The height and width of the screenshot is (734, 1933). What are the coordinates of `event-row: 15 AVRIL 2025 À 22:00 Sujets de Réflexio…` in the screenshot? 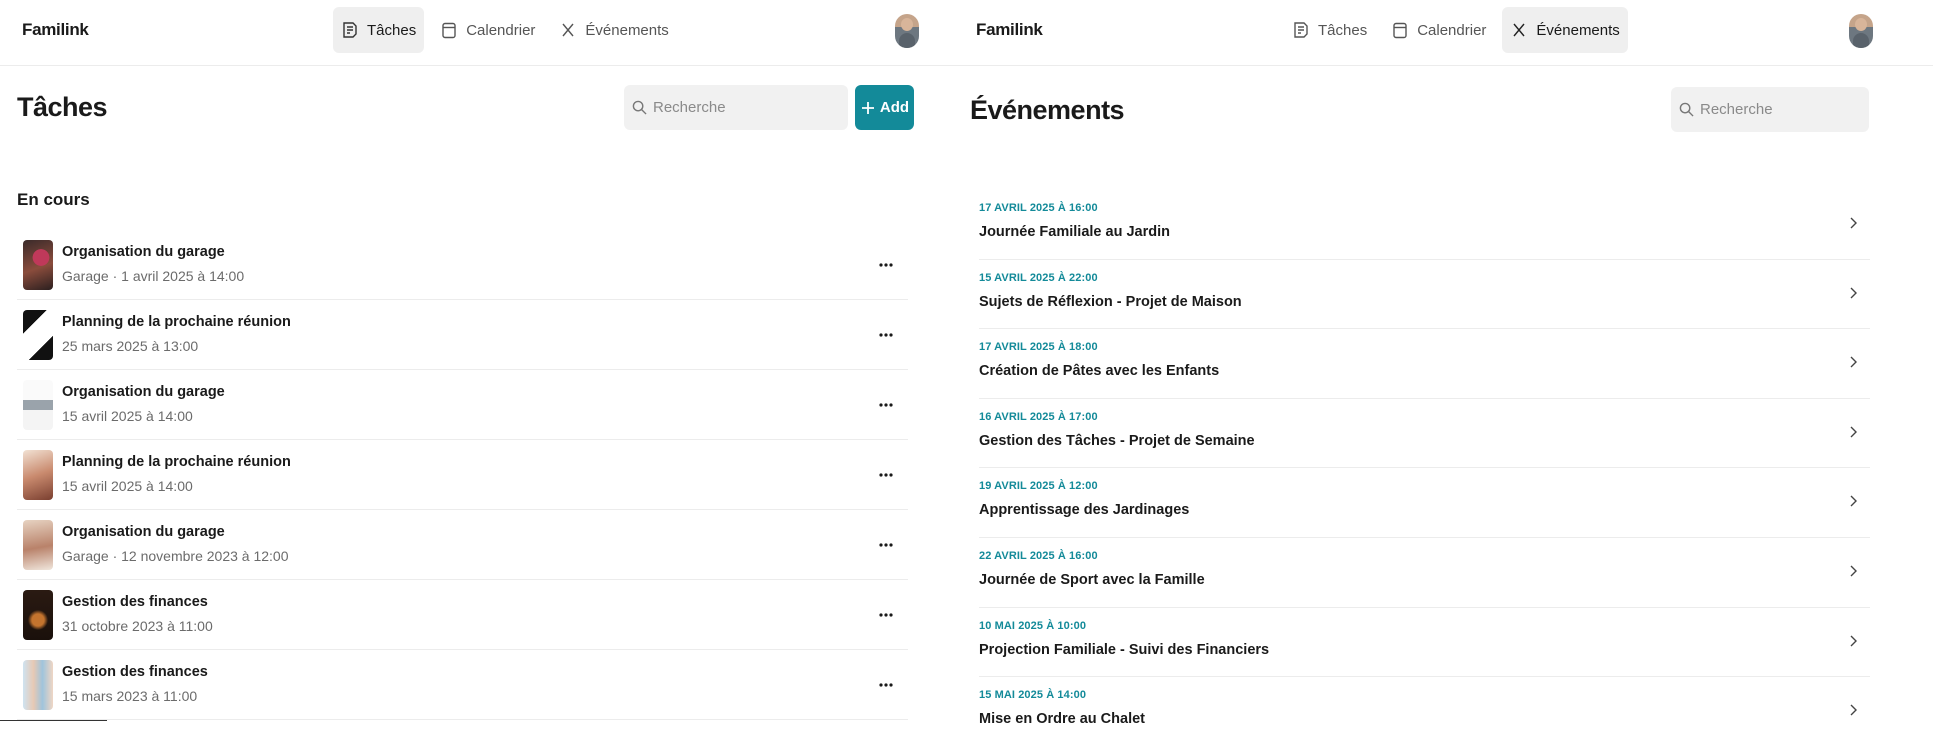 It's located at (1424, 295).